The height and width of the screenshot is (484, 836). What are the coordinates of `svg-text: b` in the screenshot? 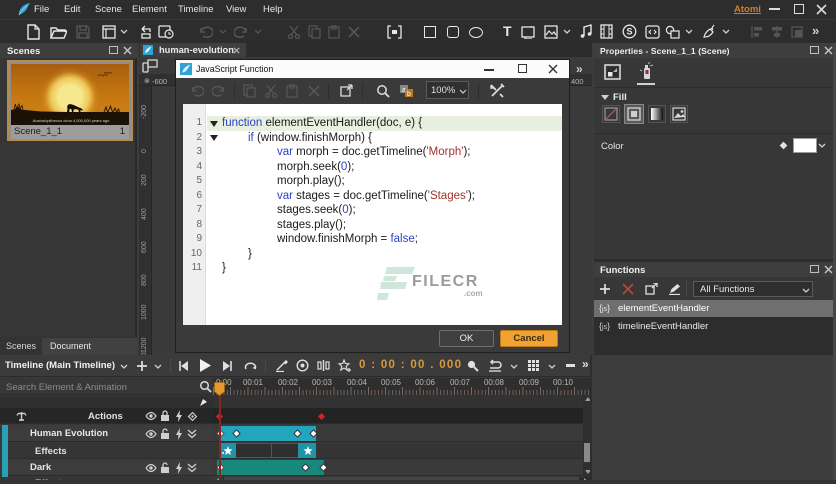 It's located at (409, 94).